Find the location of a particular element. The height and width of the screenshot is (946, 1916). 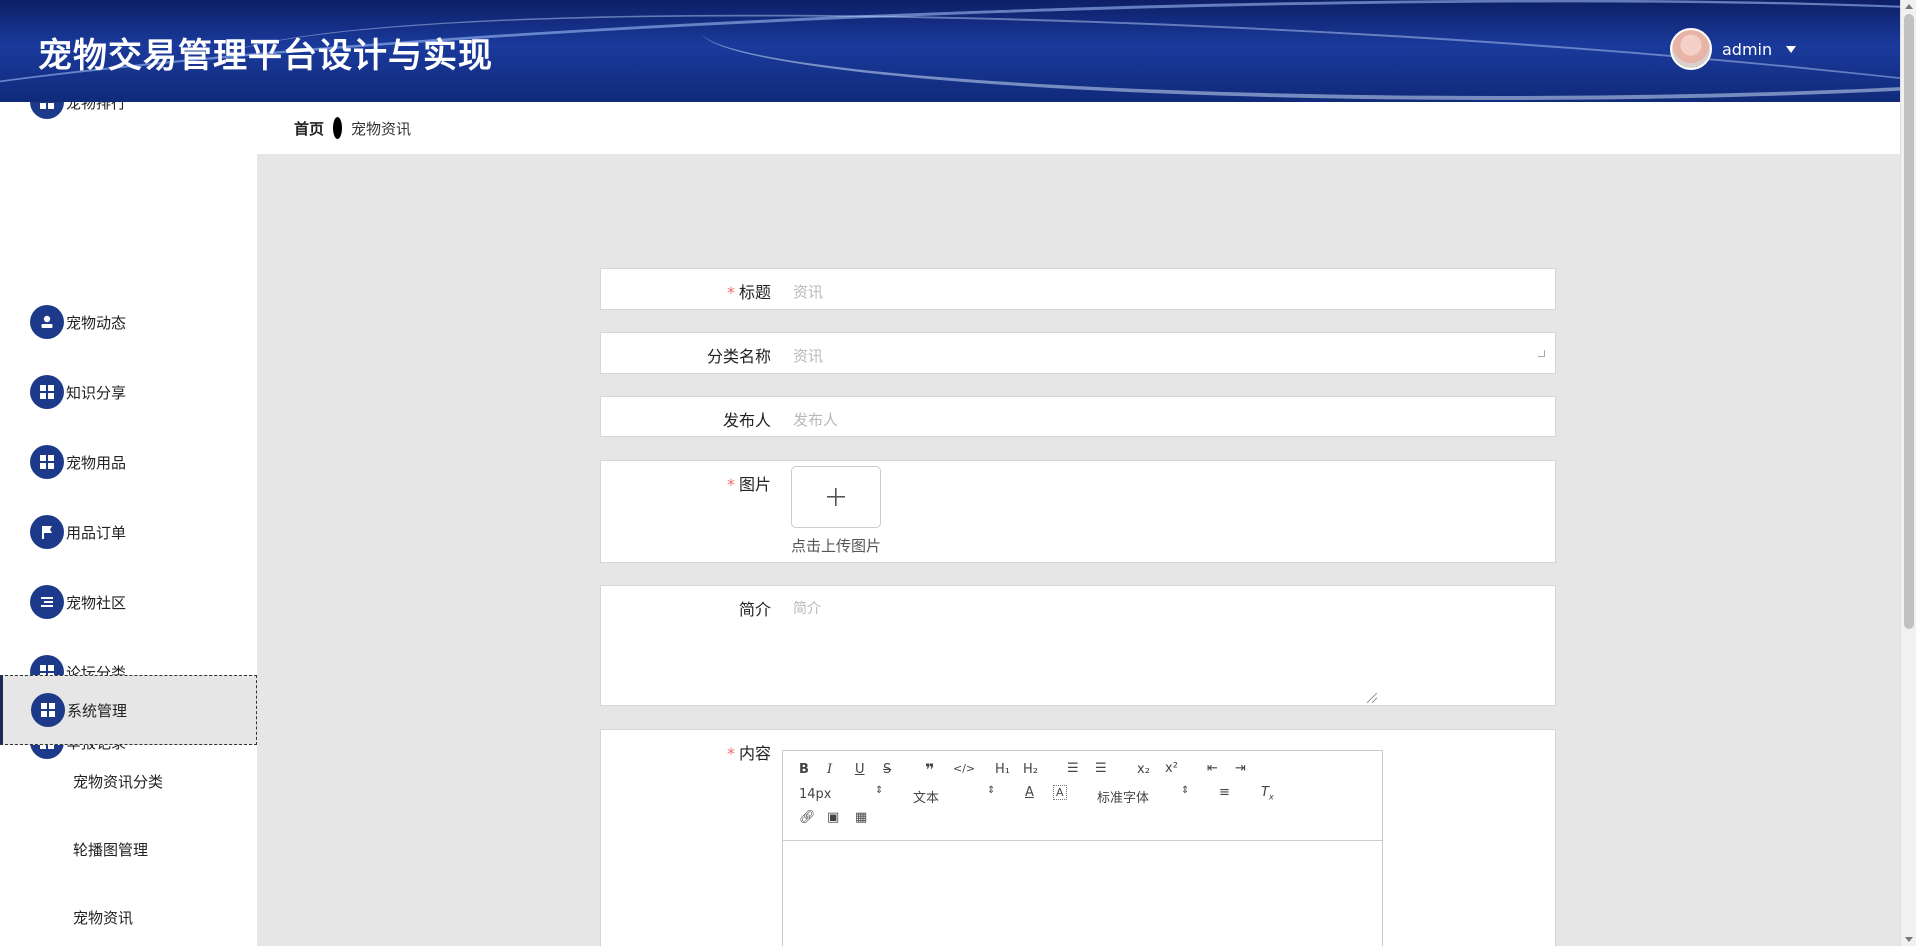

upload-tip: 点击上传图片 is located at coordinates (836, 546).